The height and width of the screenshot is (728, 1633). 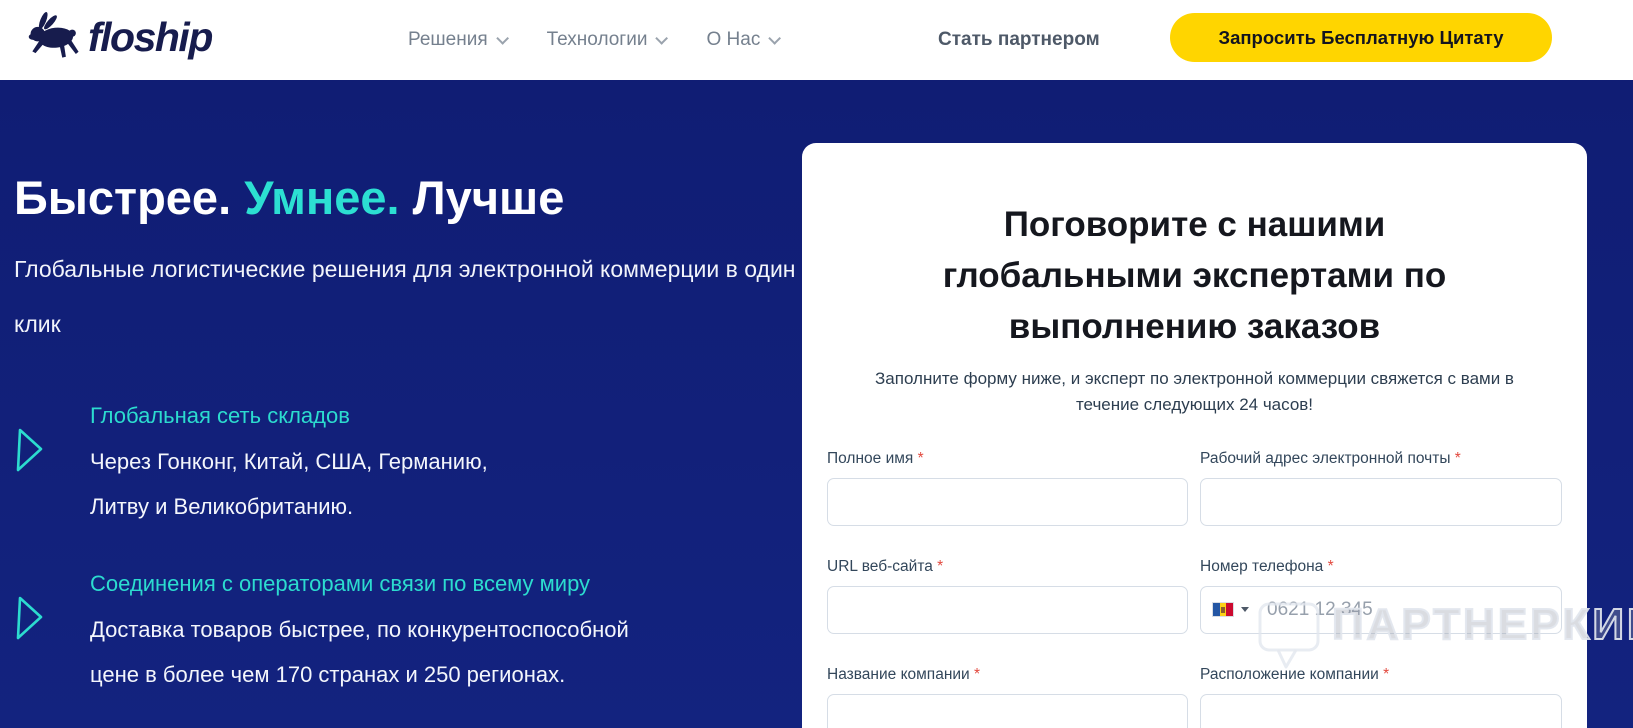 I want to click on main-nav: Решения Технологии О Нас, so click(x=595, y=40).